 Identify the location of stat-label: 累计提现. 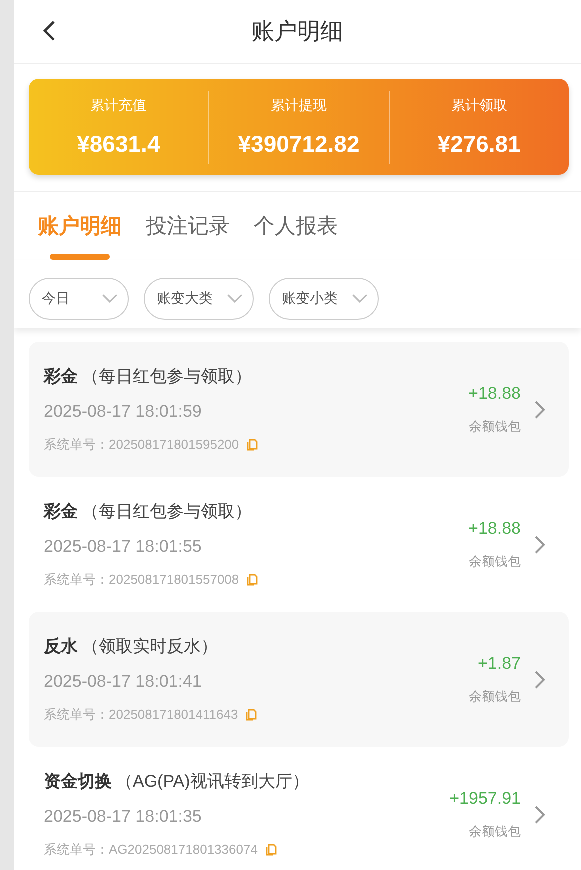
(298, 105).